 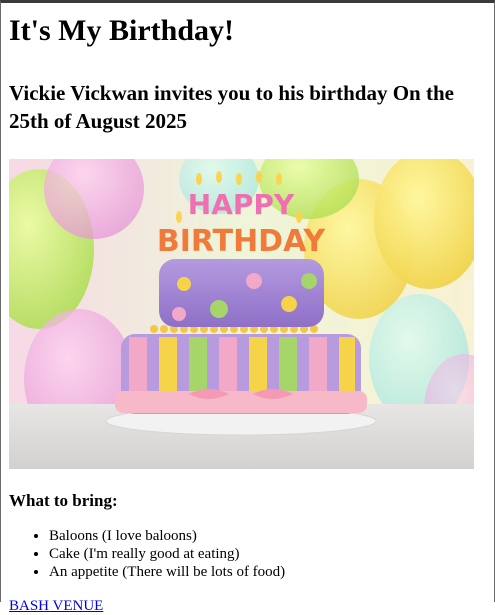 What do you see at coordinates (63, 500) in the screenshot?
I see `what-to-bring-heading: What to bring:` at bounding box center [63, 500].